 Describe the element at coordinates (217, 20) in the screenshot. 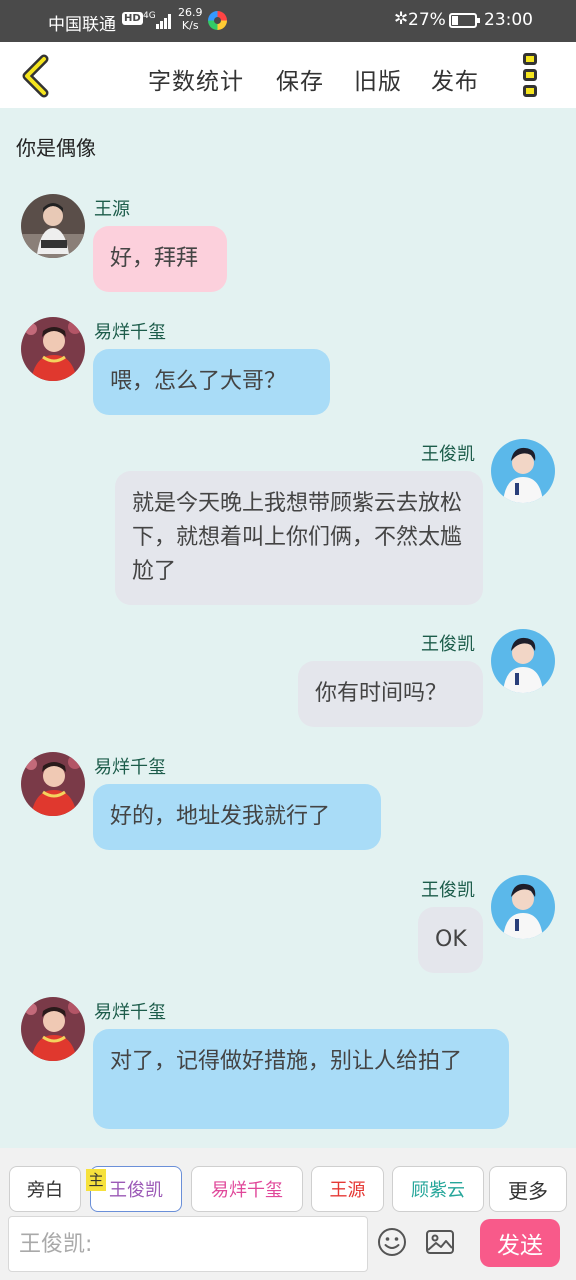

I see `app-notification-icon` at that location.